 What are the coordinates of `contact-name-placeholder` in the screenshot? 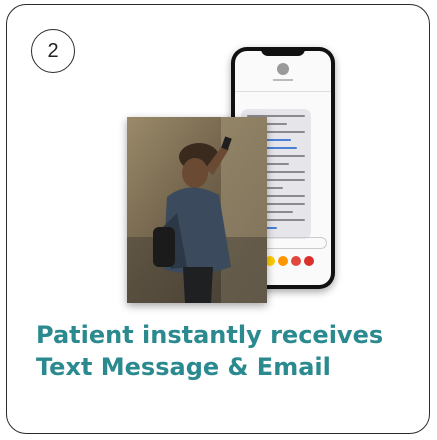 It's located at (283, 80).